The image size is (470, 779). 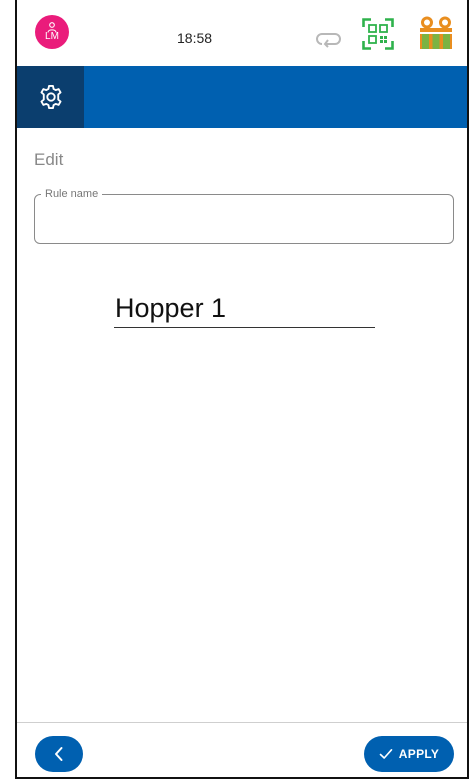 What do you see at coordinates (245, 224) in the screenshot?
I see `rule-name-input` at bounding box center [245, 224].